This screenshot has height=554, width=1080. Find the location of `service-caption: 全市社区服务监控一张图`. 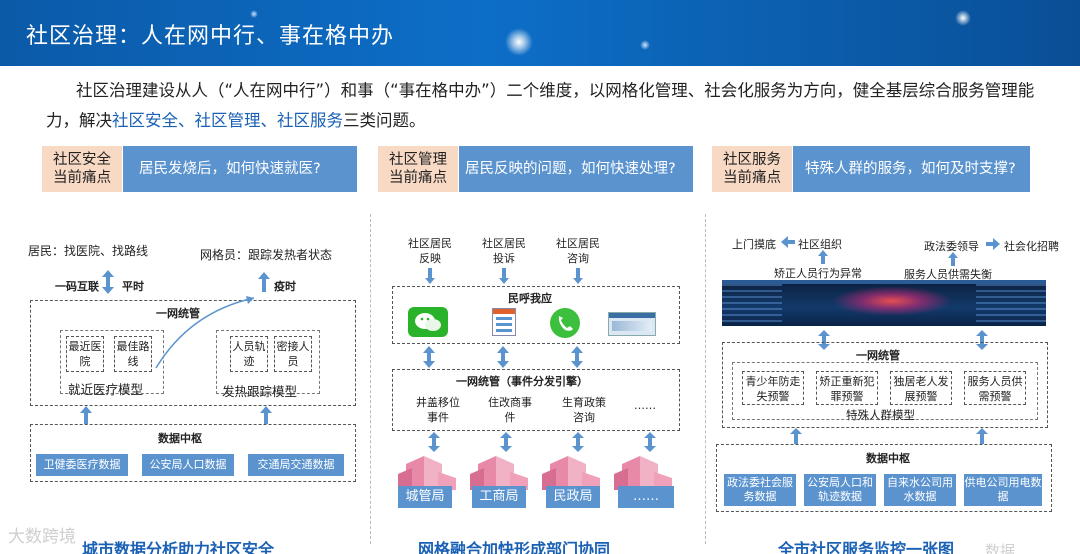

service-caption: 全市社区服务监控一张图 is located at coordinates (866, 547).